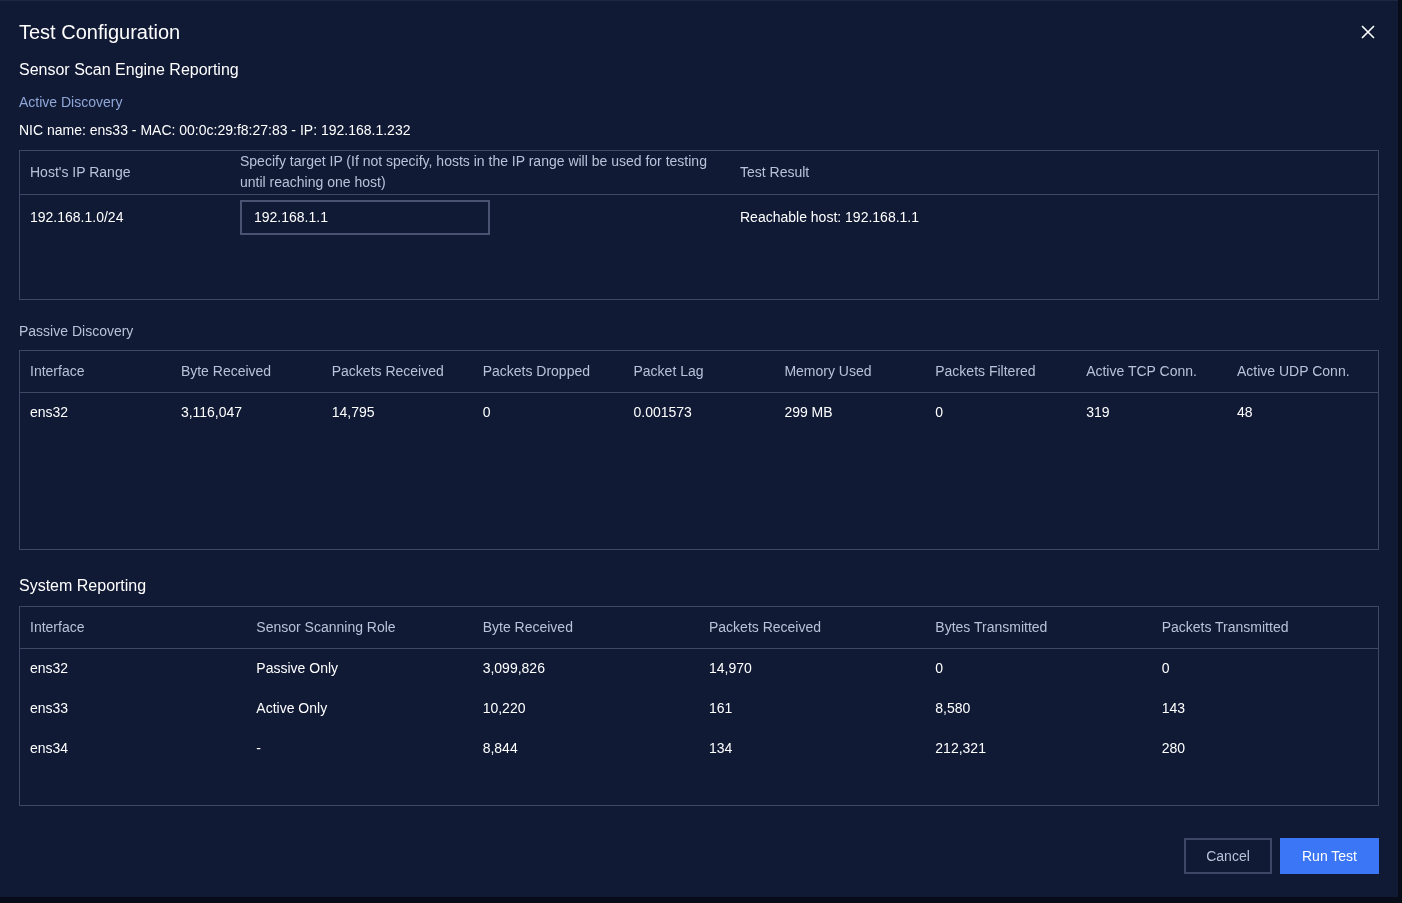 Image resolution: width=1402 pixels, height=903 pixels. I want to click on run-test-button: Run Test, so click(1329, 856).